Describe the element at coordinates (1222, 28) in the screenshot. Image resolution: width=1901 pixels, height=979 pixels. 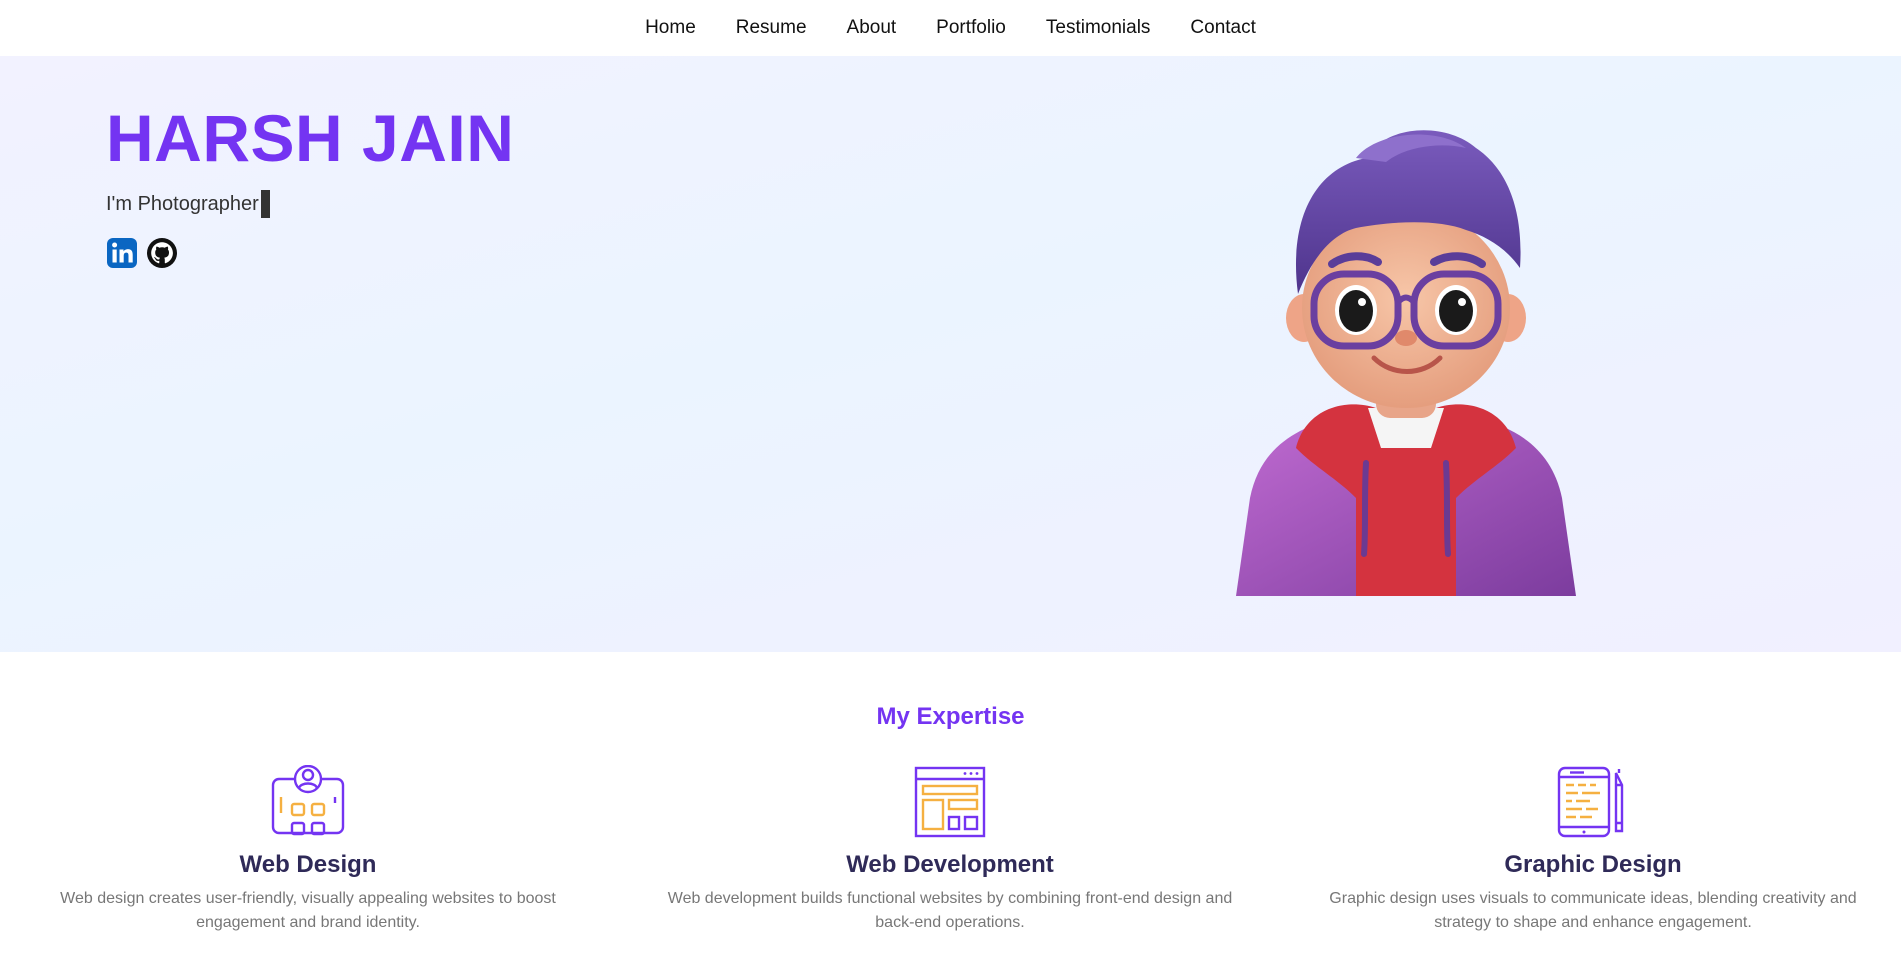
I see `nav-item-contact: Contact` at that location.